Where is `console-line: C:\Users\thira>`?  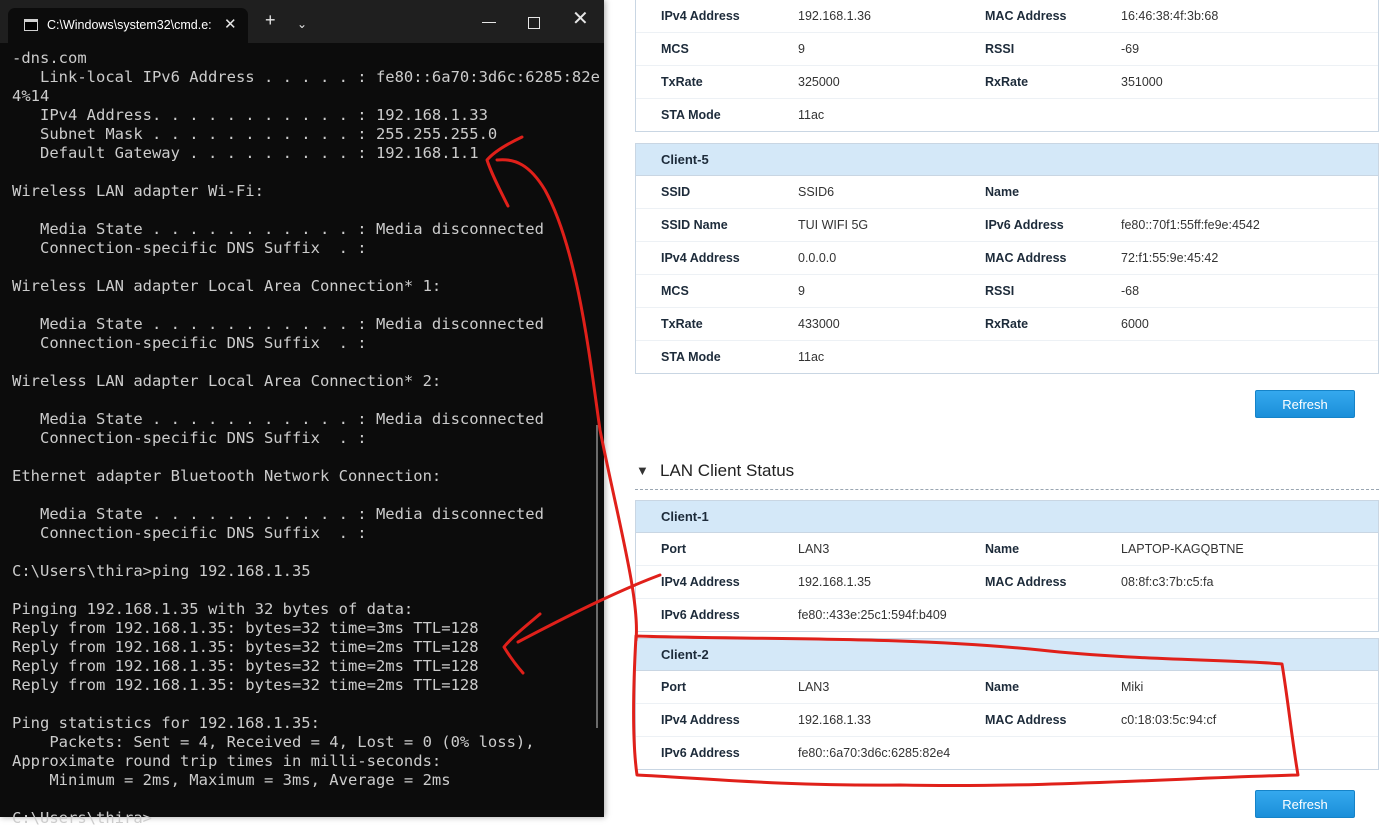
console-line: C:\Users\thira> is located at coordinates (82, 818).